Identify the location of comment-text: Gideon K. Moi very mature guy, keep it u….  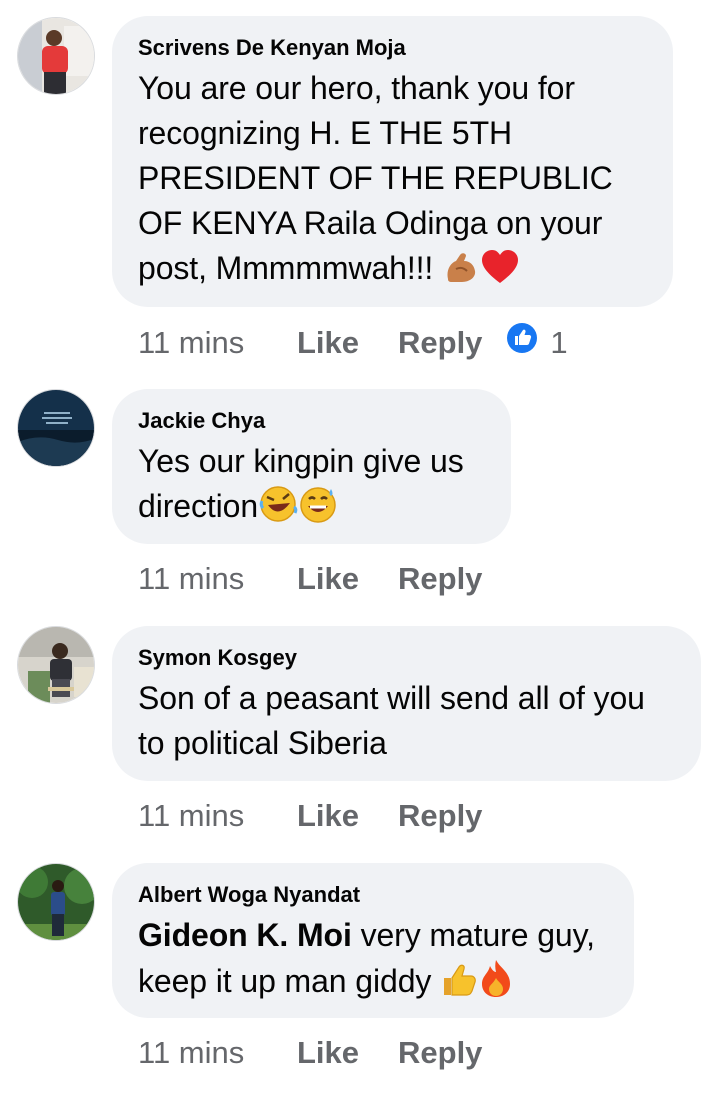
(373, 961).